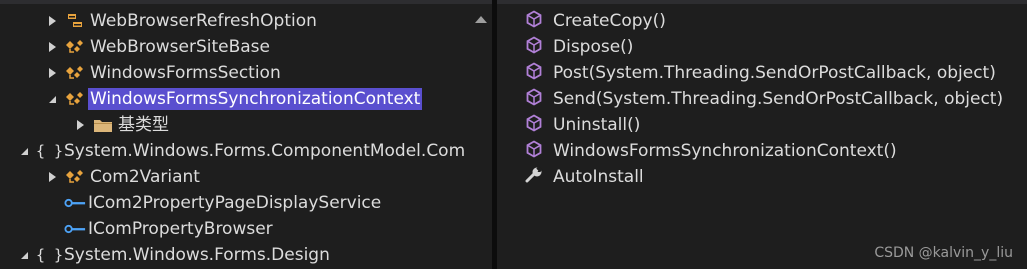 This screenshot has width=1027, height=269. What do you see at coordinates (481, 19) in the screenshot?
I see `scroll-up-arrow-icon` at bounding box center [481, 19].